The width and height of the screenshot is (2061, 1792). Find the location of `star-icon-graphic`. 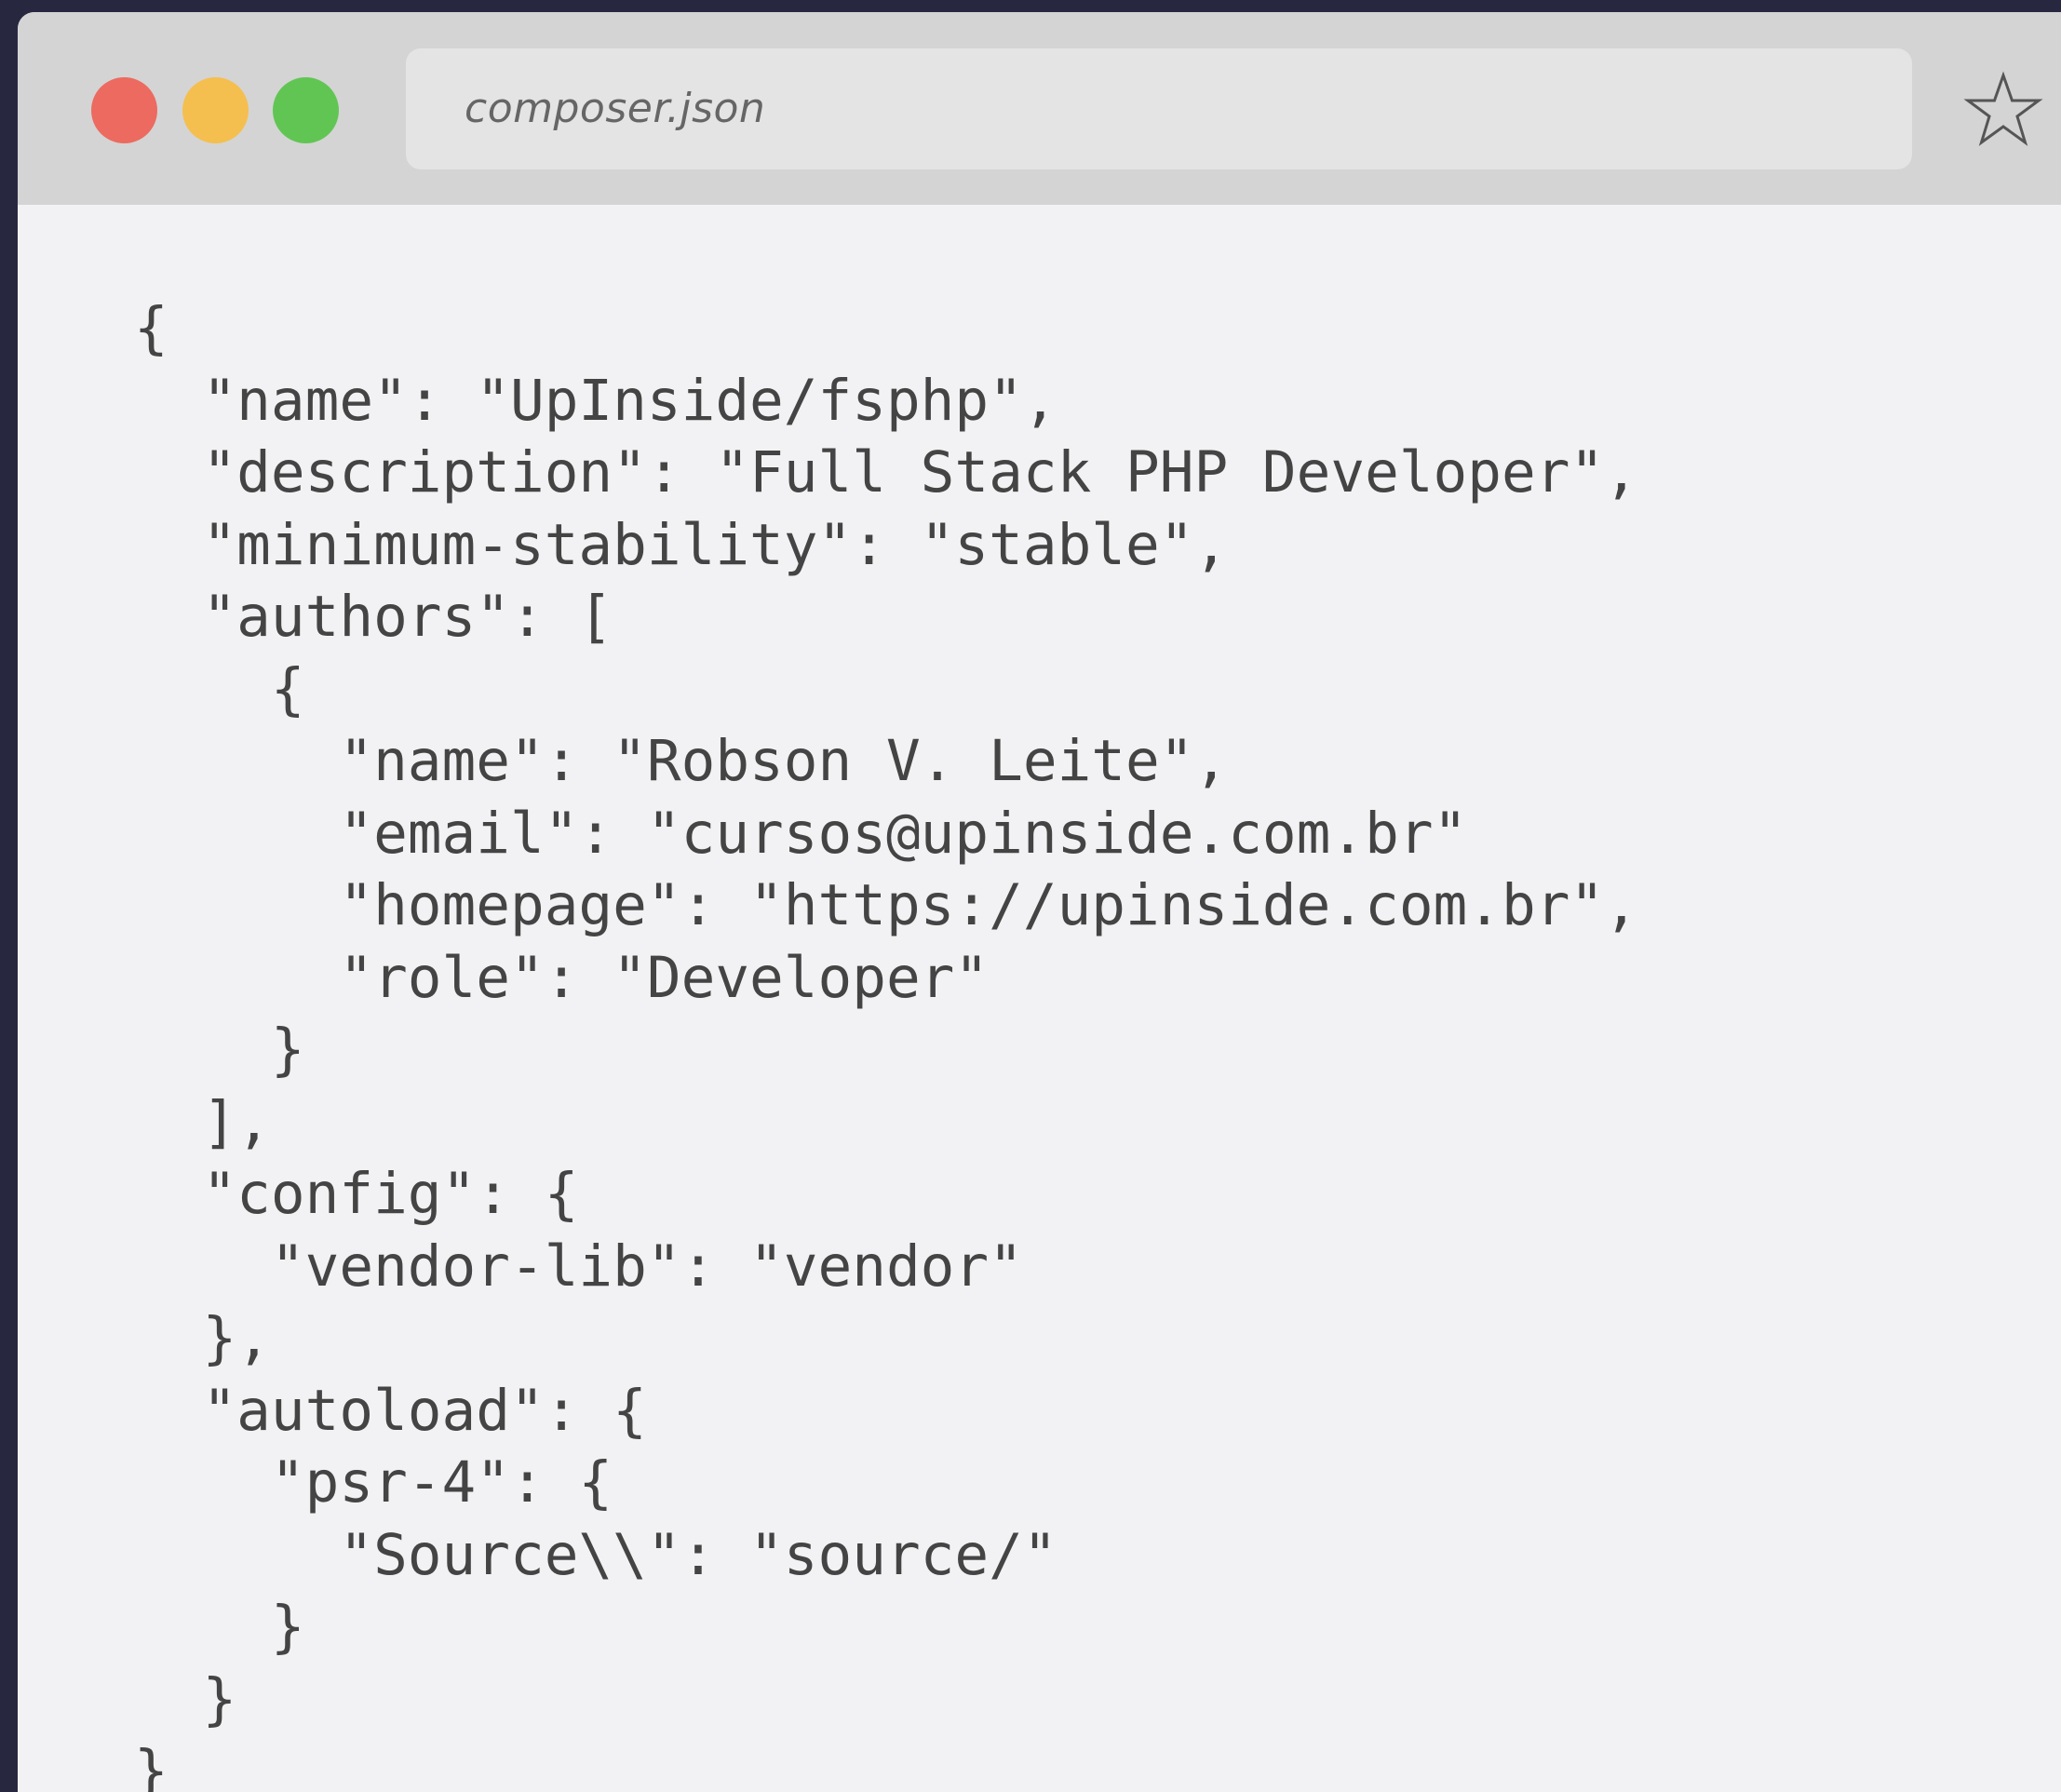

star-icon-graphic is located at coordinates (2003, 108).